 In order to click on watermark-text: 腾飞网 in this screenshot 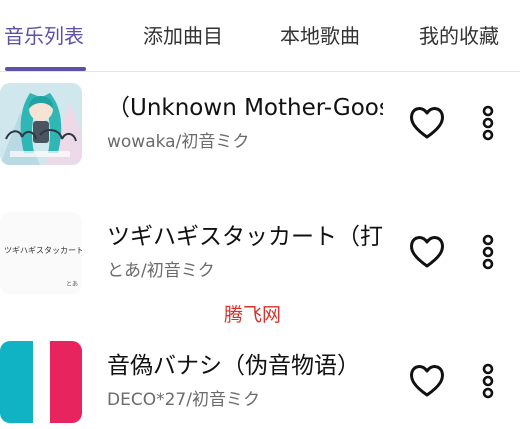, I will do `click(253, 315)`.